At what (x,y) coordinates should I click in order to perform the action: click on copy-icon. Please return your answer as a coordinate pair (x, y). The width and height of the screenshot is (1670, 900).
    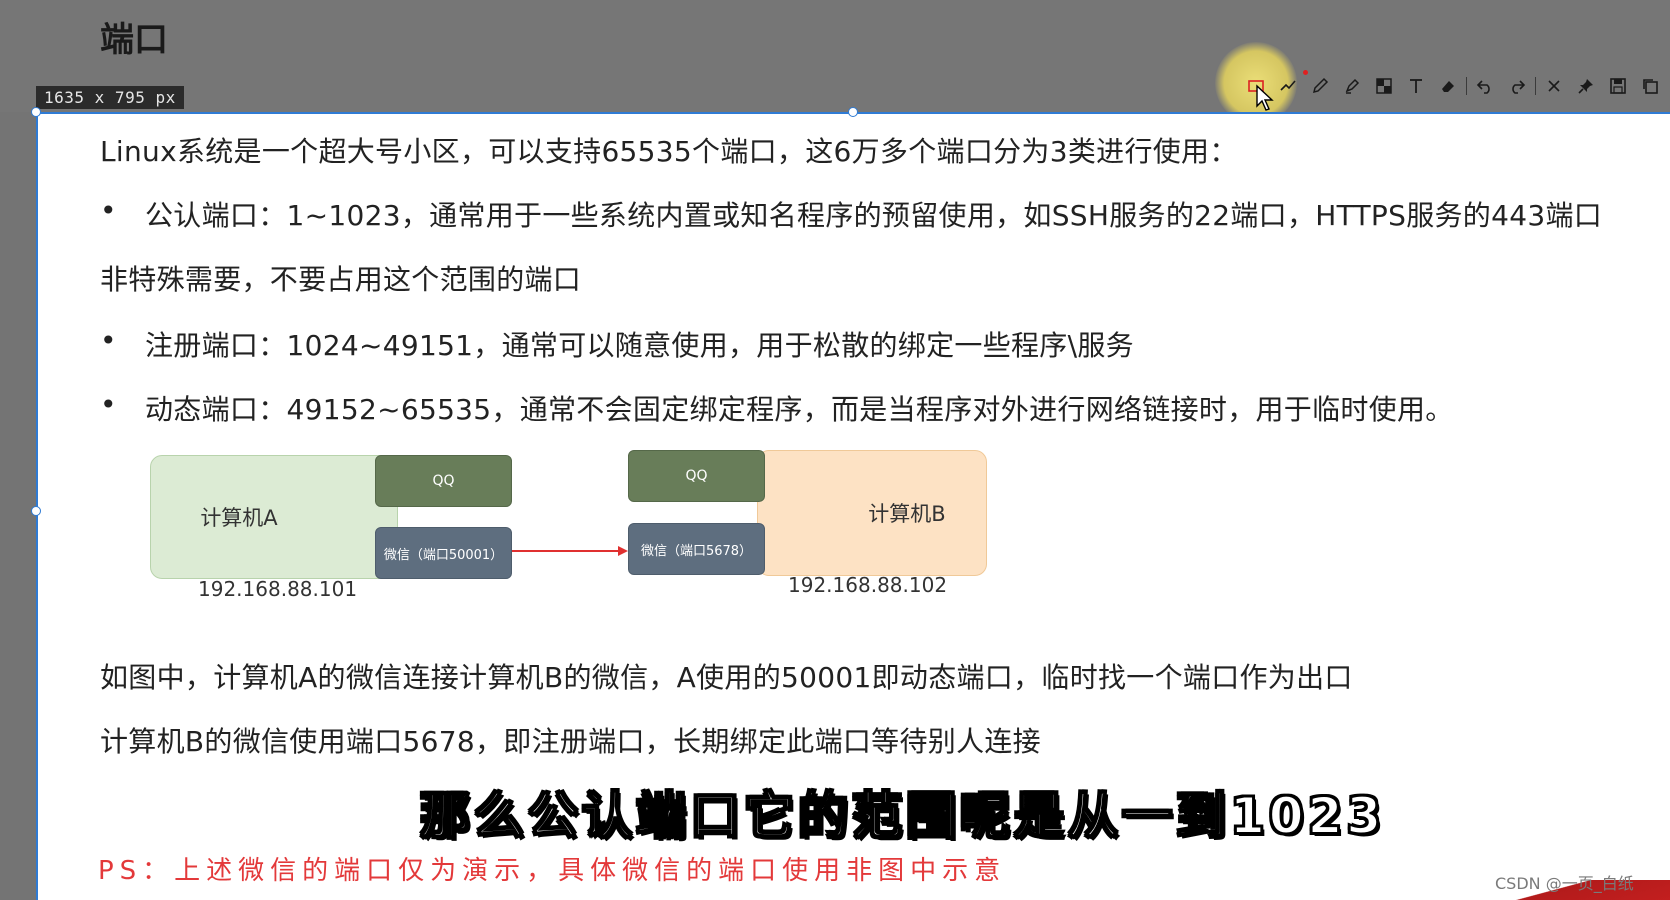
    Looking at the image, I should click on (1650, 86).